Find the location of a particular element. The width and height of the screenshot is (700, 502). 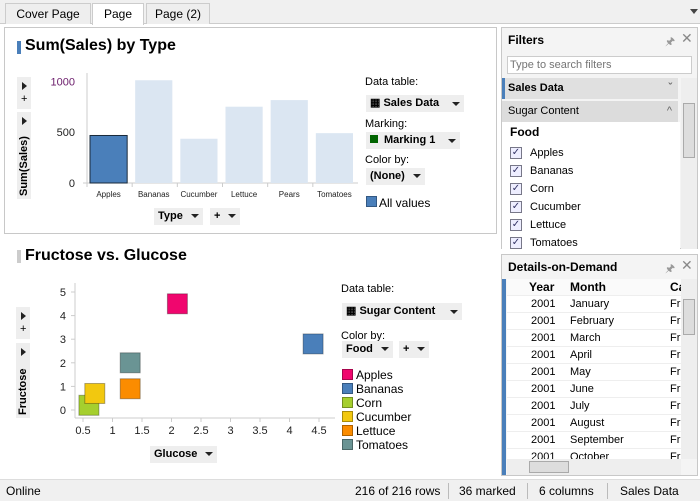

bar-pears is located at coordinates (289, 141).